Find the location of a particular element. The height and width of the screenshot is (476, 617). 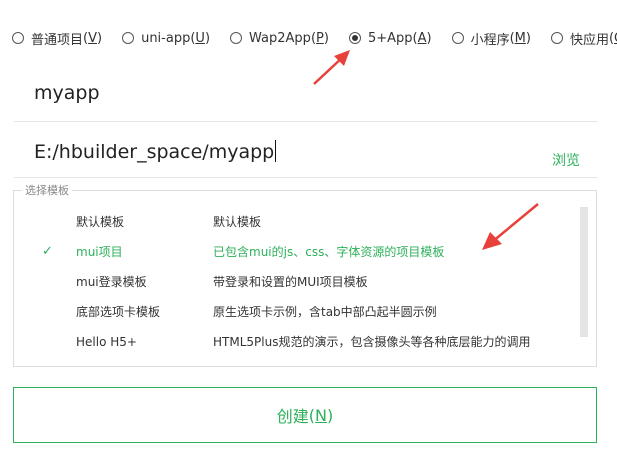

radio-label: uni-app is located at coordinates (166, 38).